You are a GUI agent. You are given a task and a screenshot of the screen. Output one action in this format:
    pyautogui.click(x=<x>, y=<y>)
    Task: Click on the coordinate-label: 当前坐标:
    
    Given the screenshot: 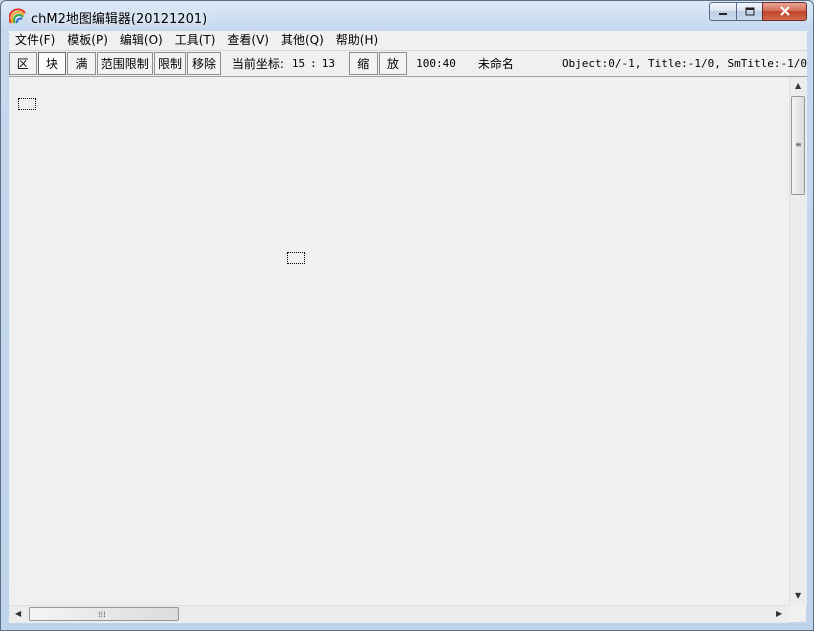 What is the action you would take?
    pyautogui.click(x=257, y=64)
    